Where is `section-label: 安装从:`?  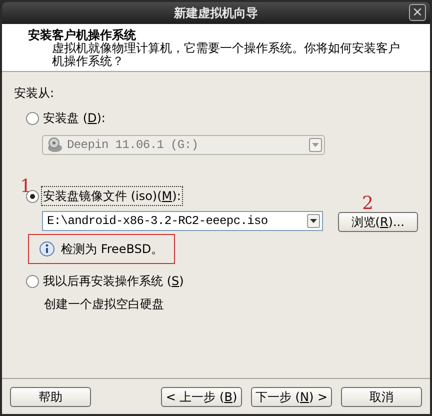
section-label: 安装从: is located at coordinates (35, 92).